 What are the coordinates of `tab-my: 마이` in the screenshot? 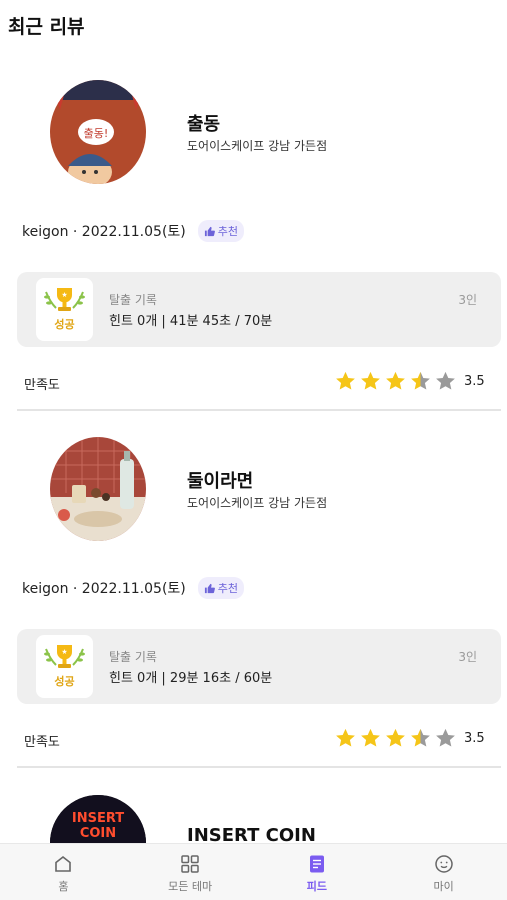 It's located at (443, 872).